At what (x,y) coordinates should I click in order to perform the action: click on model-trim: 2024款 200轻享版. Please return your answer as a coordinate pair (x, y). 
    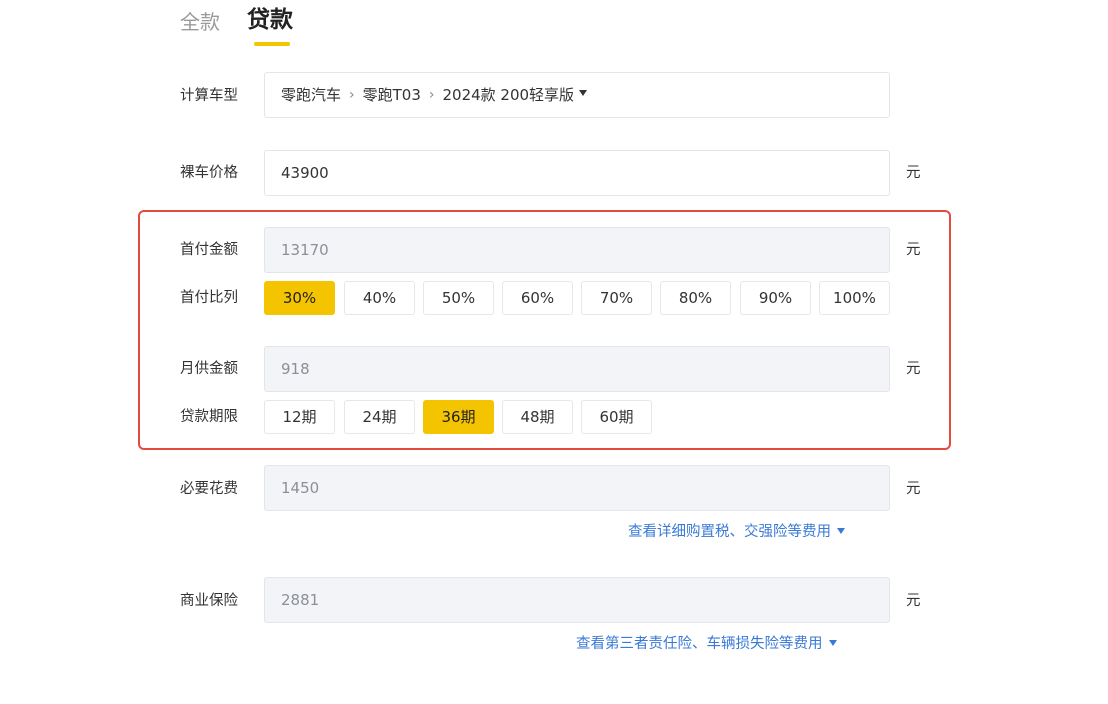
    Looking at the image, I should click on (508, 95).